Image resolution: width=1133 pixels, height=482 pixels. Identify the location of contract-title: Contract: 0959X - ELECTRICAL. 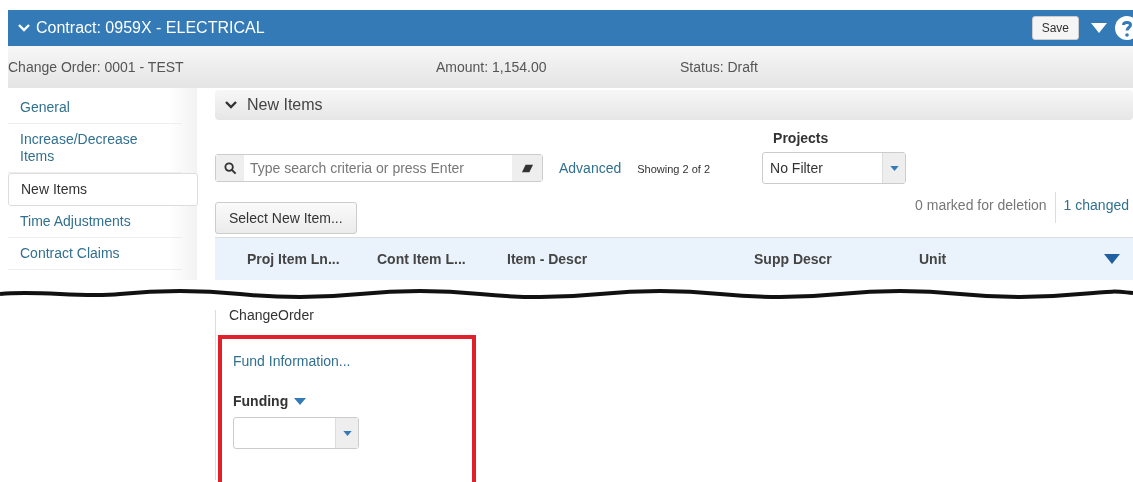
(150, 28).